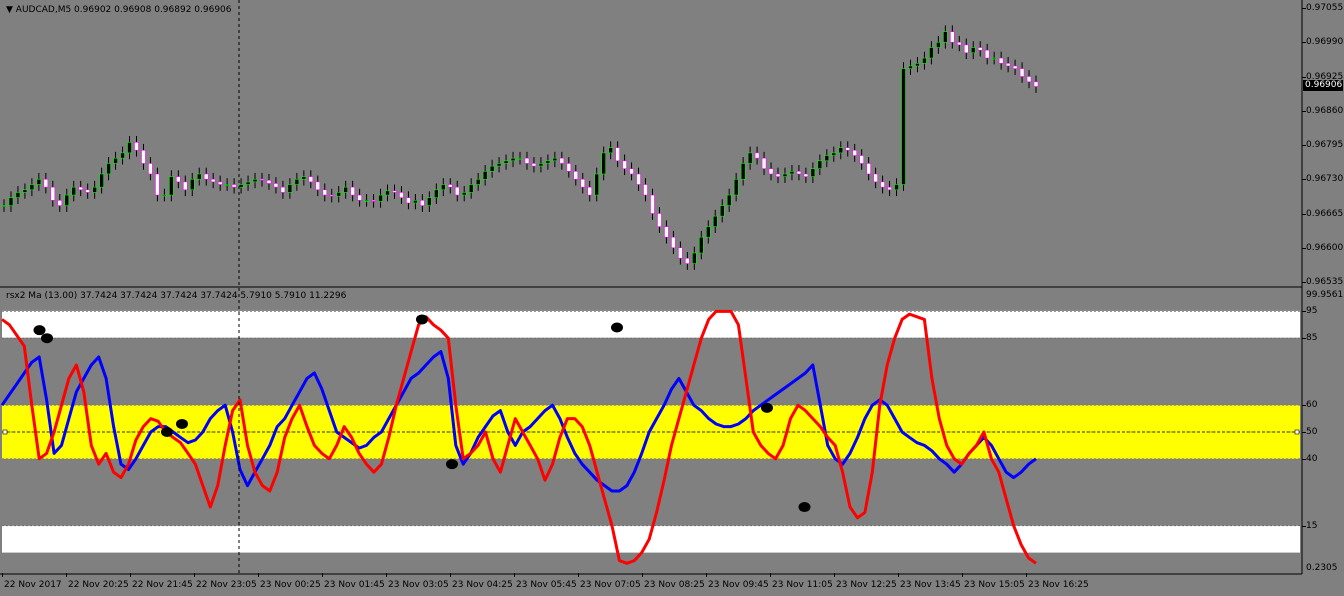  I want to click on price-scale-label: 0.96535, so click(1325, 282).